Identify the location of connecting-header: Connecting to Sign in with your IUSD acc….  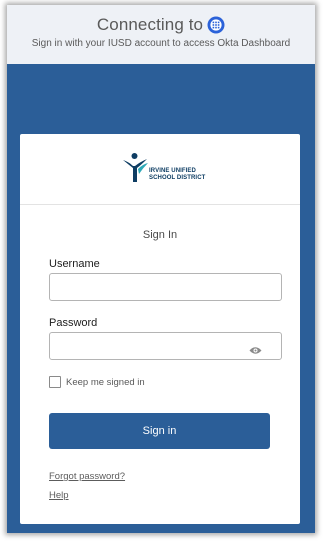
(161, 34).